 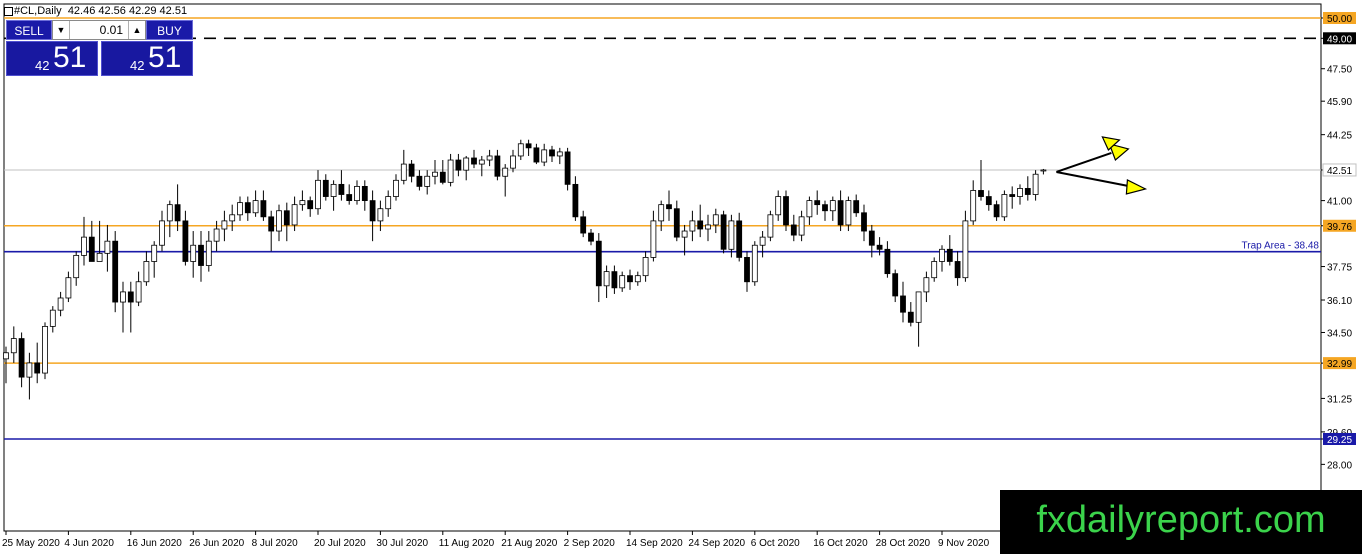 What do you see at coordinates (99, 30) in the screenshot?
I see `lot-size-field: ▼ 0.01 ▲` at bounding box center [99, 30].